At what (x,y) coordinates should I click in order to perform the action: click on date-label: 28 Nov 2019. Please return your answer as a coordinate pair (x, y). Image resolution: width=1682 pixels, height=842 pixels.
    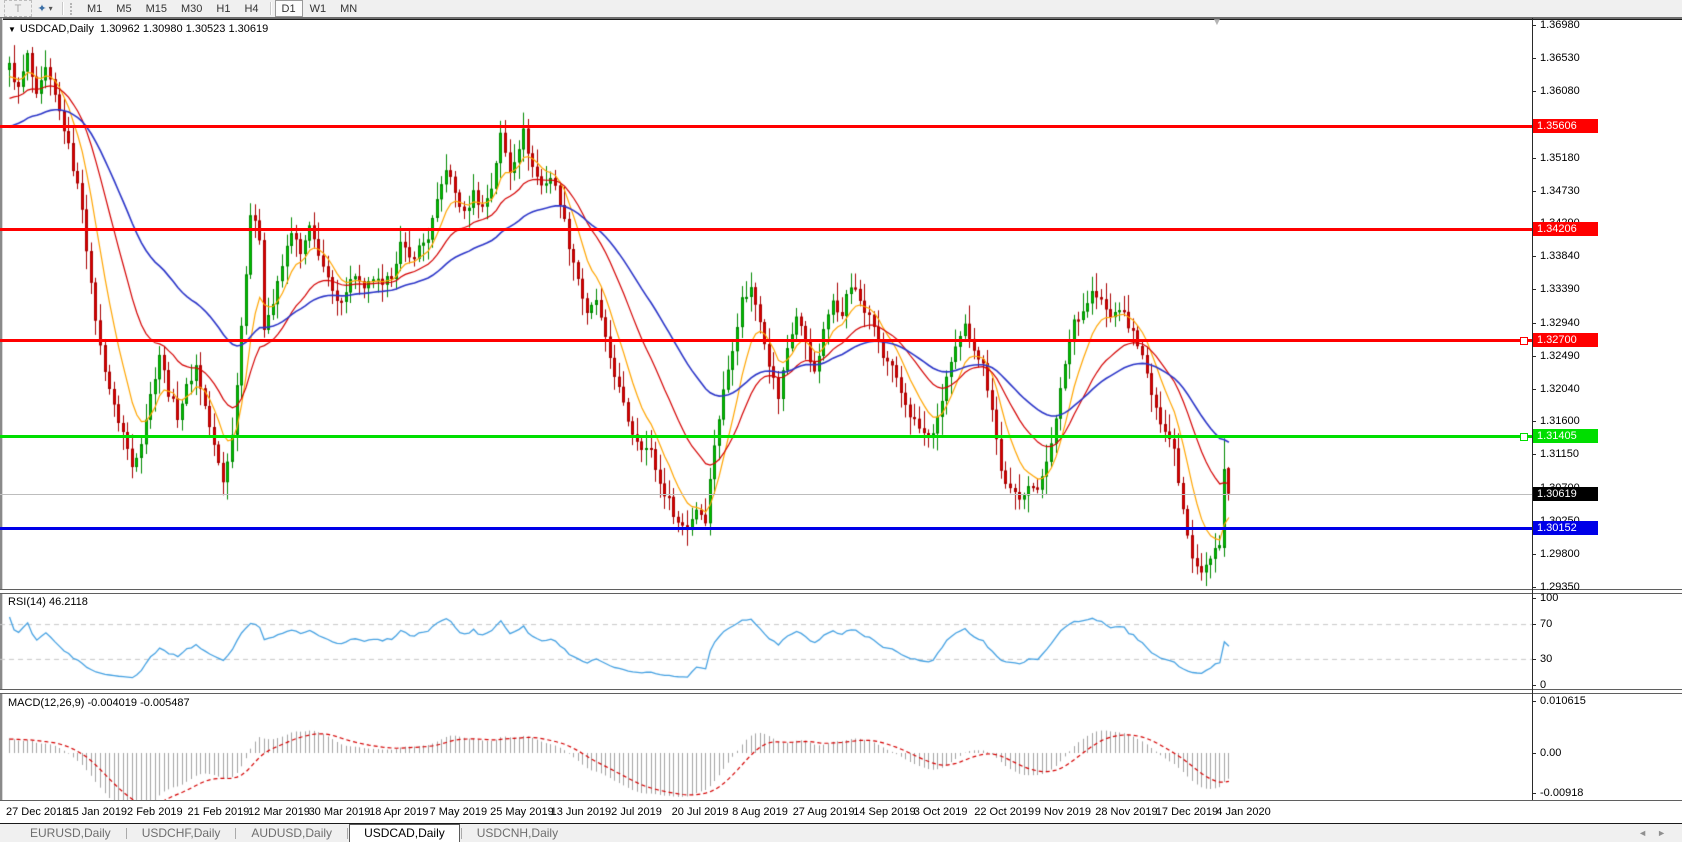
    Looking at the image, I should click on (1126, 812).